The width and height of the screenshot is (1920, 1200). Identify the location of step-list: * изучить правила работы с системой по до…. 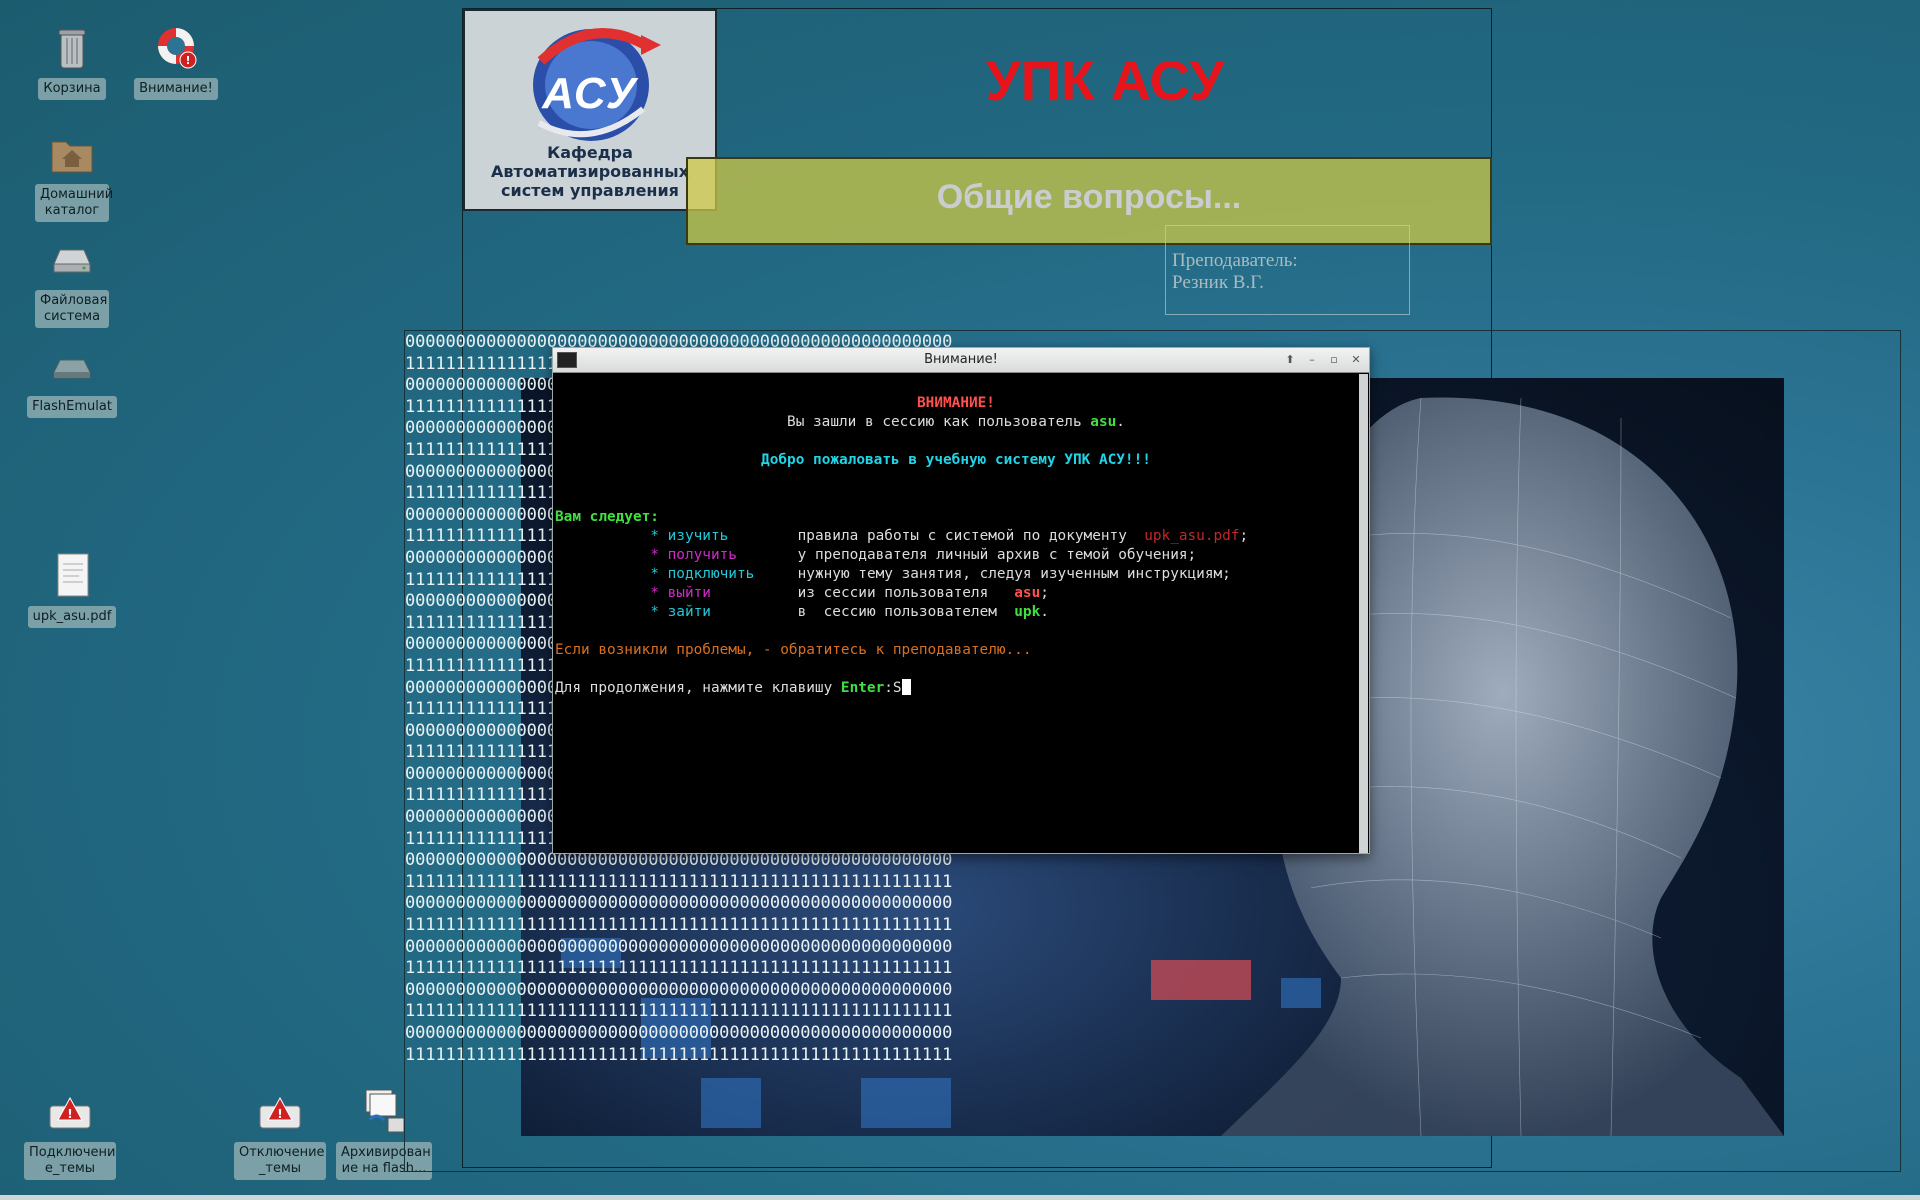
(949, 574).